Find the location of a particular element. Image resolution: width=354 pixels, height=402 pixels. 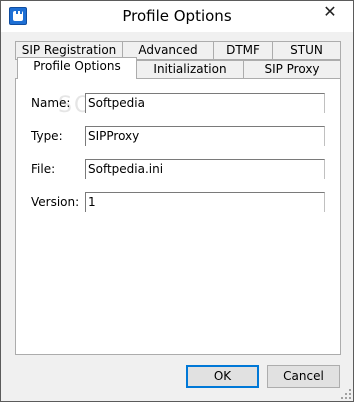

file-label: File: is located at coordinates (43, 169).